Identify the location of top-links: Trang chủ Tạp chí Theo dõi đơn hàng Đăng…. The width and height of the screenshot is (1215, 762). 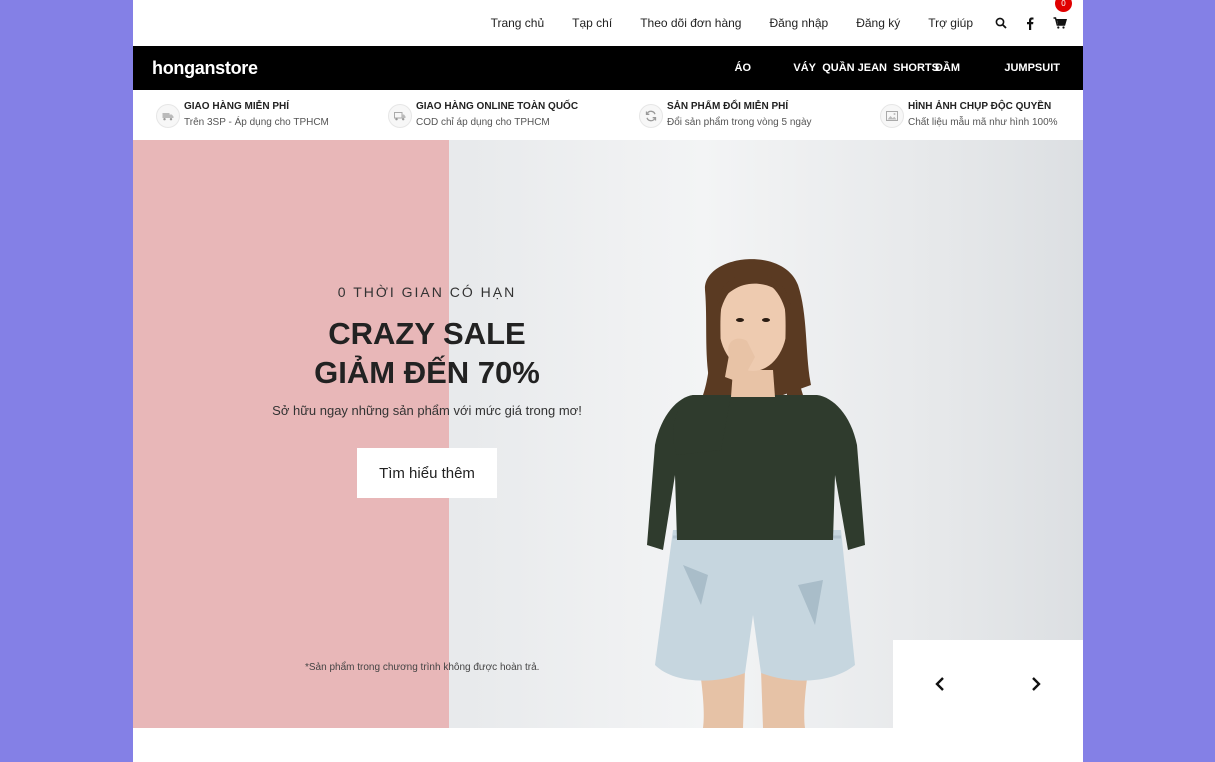
(787, 23).